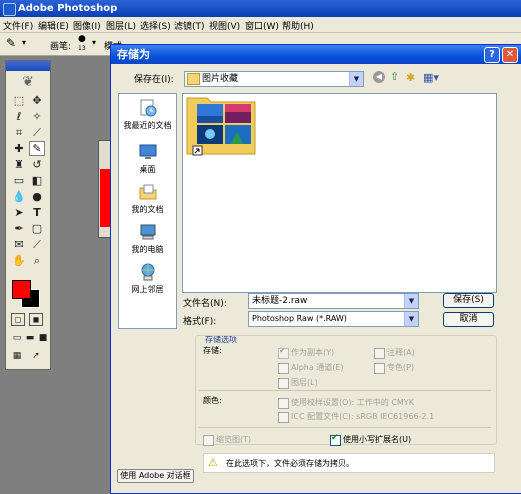 This screenshot has height=494, width=521. Describe the element at coordinates (154, 80) in the screenshot. I see `save-in-label: 保存在(I):` at that location.